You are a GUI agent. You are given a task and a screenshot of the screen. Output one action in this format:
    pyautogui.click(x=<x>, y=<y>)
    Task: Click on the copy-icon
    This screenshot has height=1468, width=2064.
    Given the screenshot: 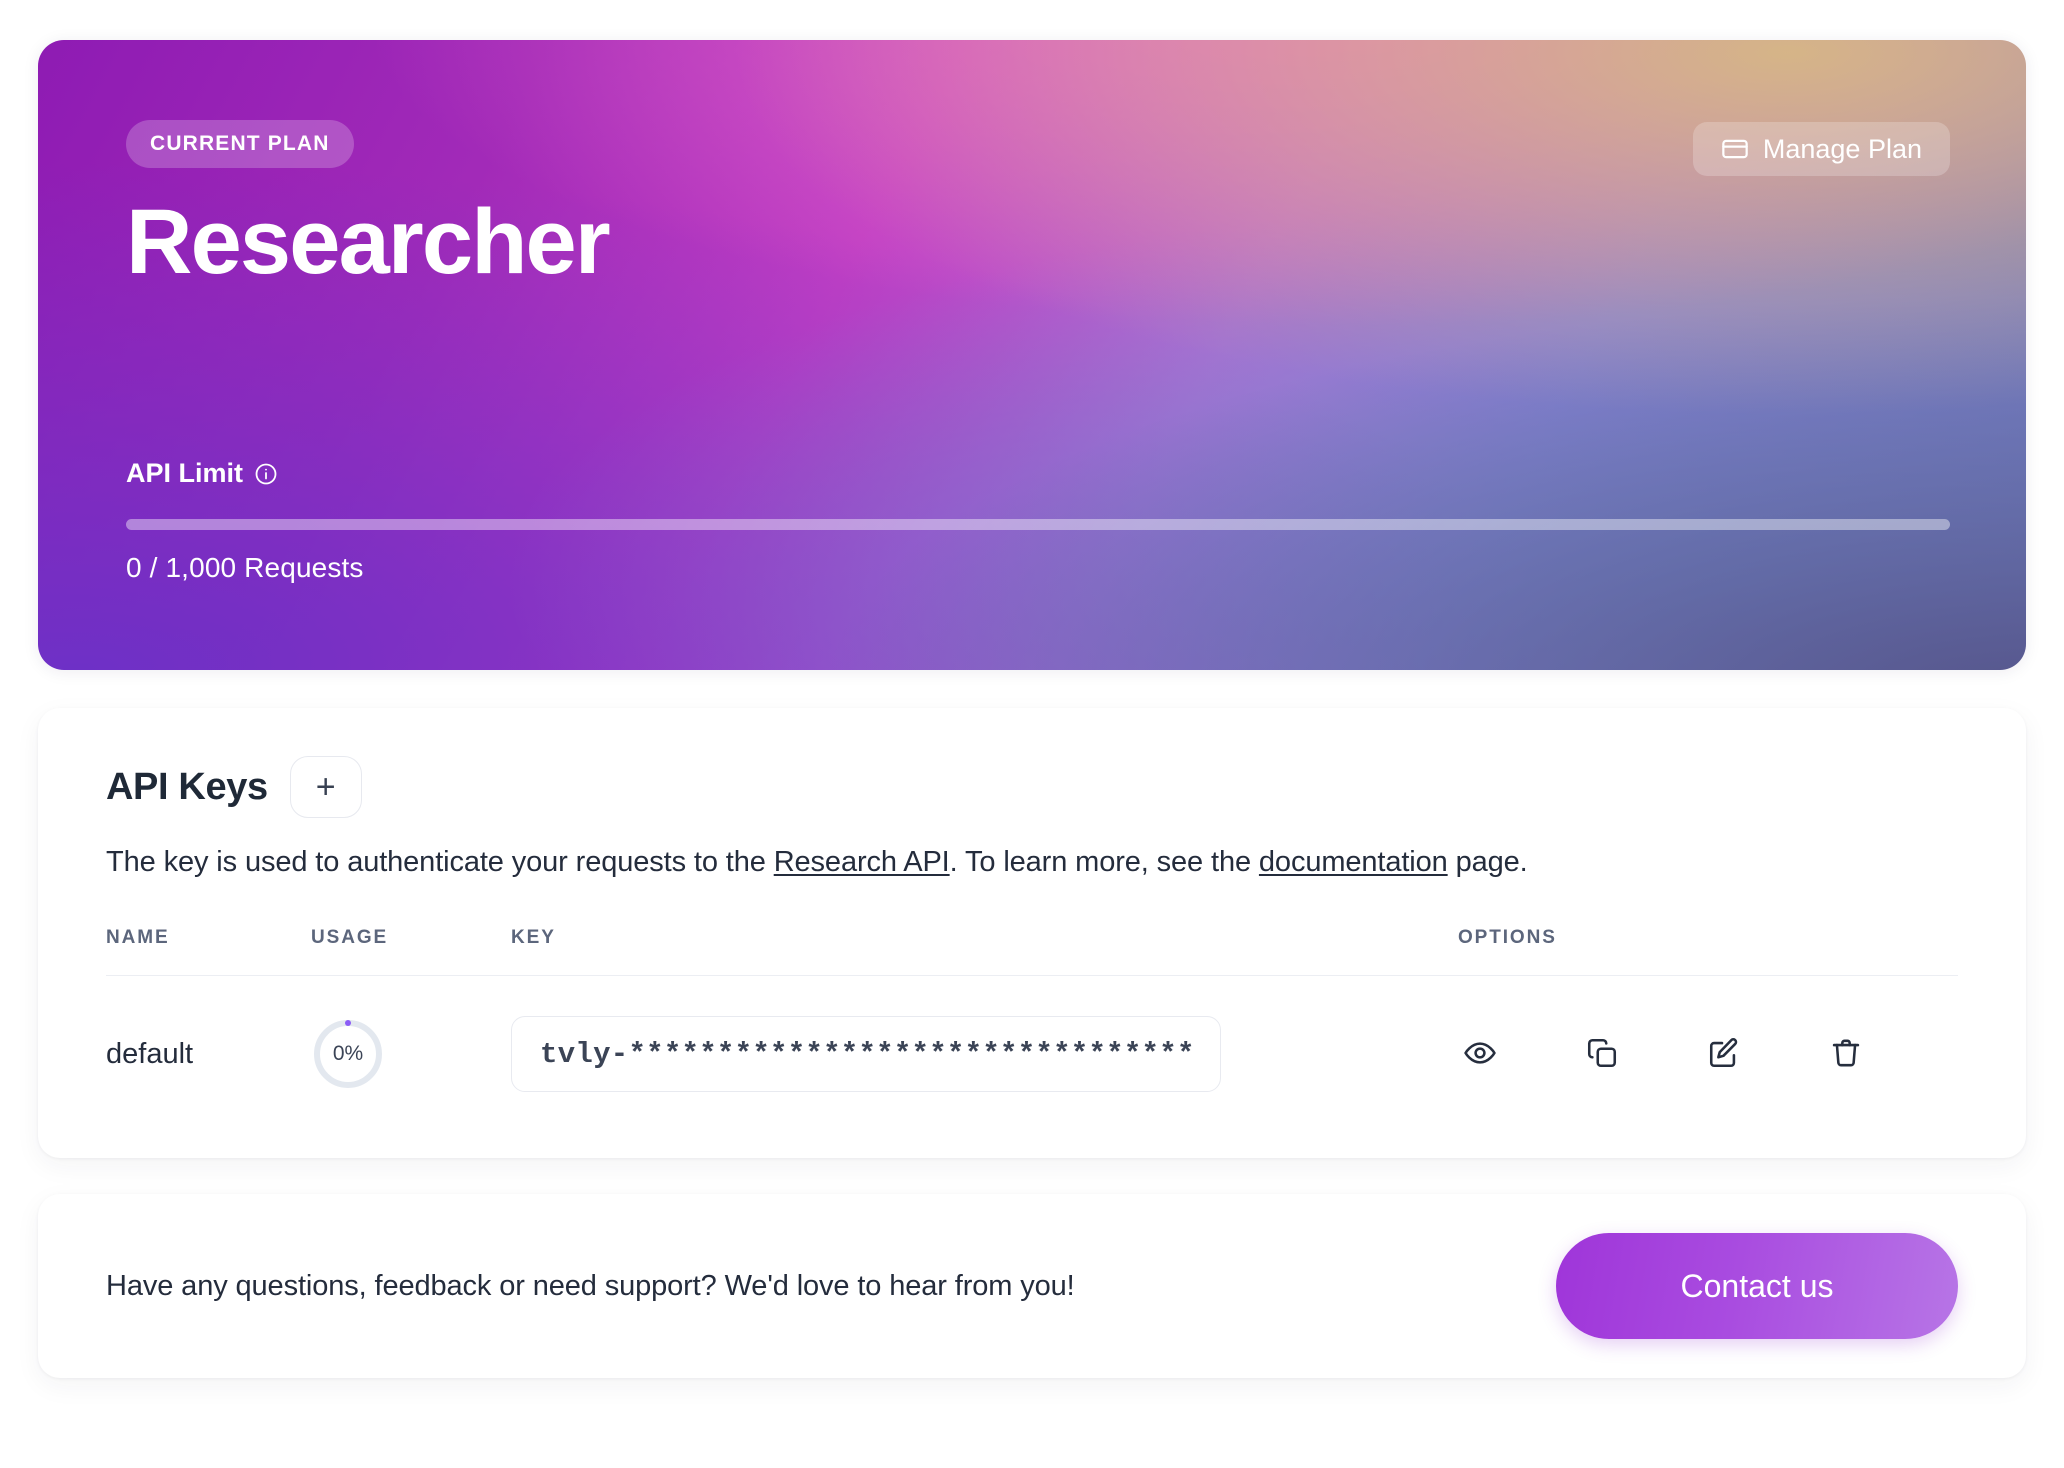 What is the action you would take?
    pyautogui.click(x=1602, y=1054)
    